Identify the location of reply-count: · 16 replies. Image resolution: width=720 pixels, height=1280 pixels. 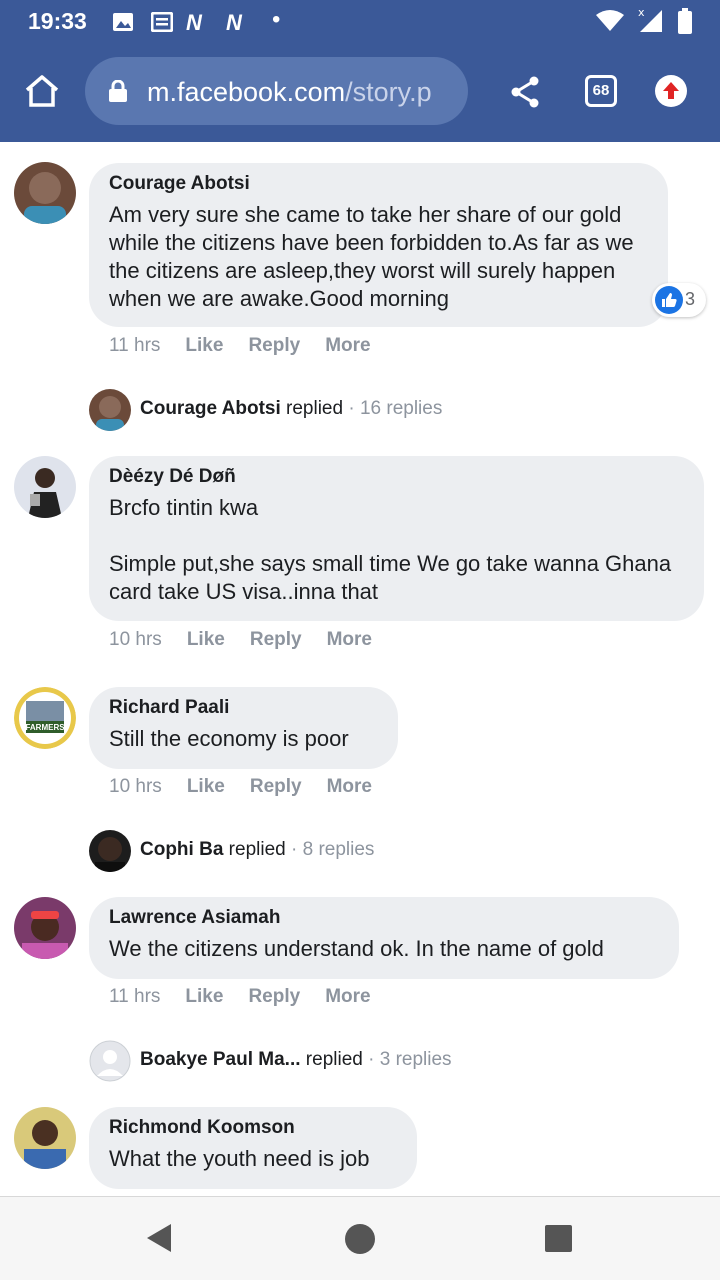
(395, 408).